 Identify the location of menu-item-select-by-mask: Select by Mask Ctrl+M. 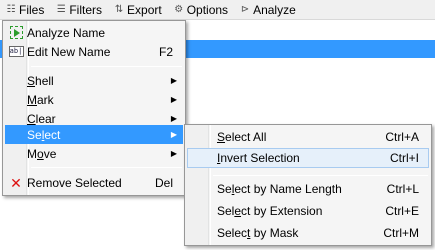
(308, 232).